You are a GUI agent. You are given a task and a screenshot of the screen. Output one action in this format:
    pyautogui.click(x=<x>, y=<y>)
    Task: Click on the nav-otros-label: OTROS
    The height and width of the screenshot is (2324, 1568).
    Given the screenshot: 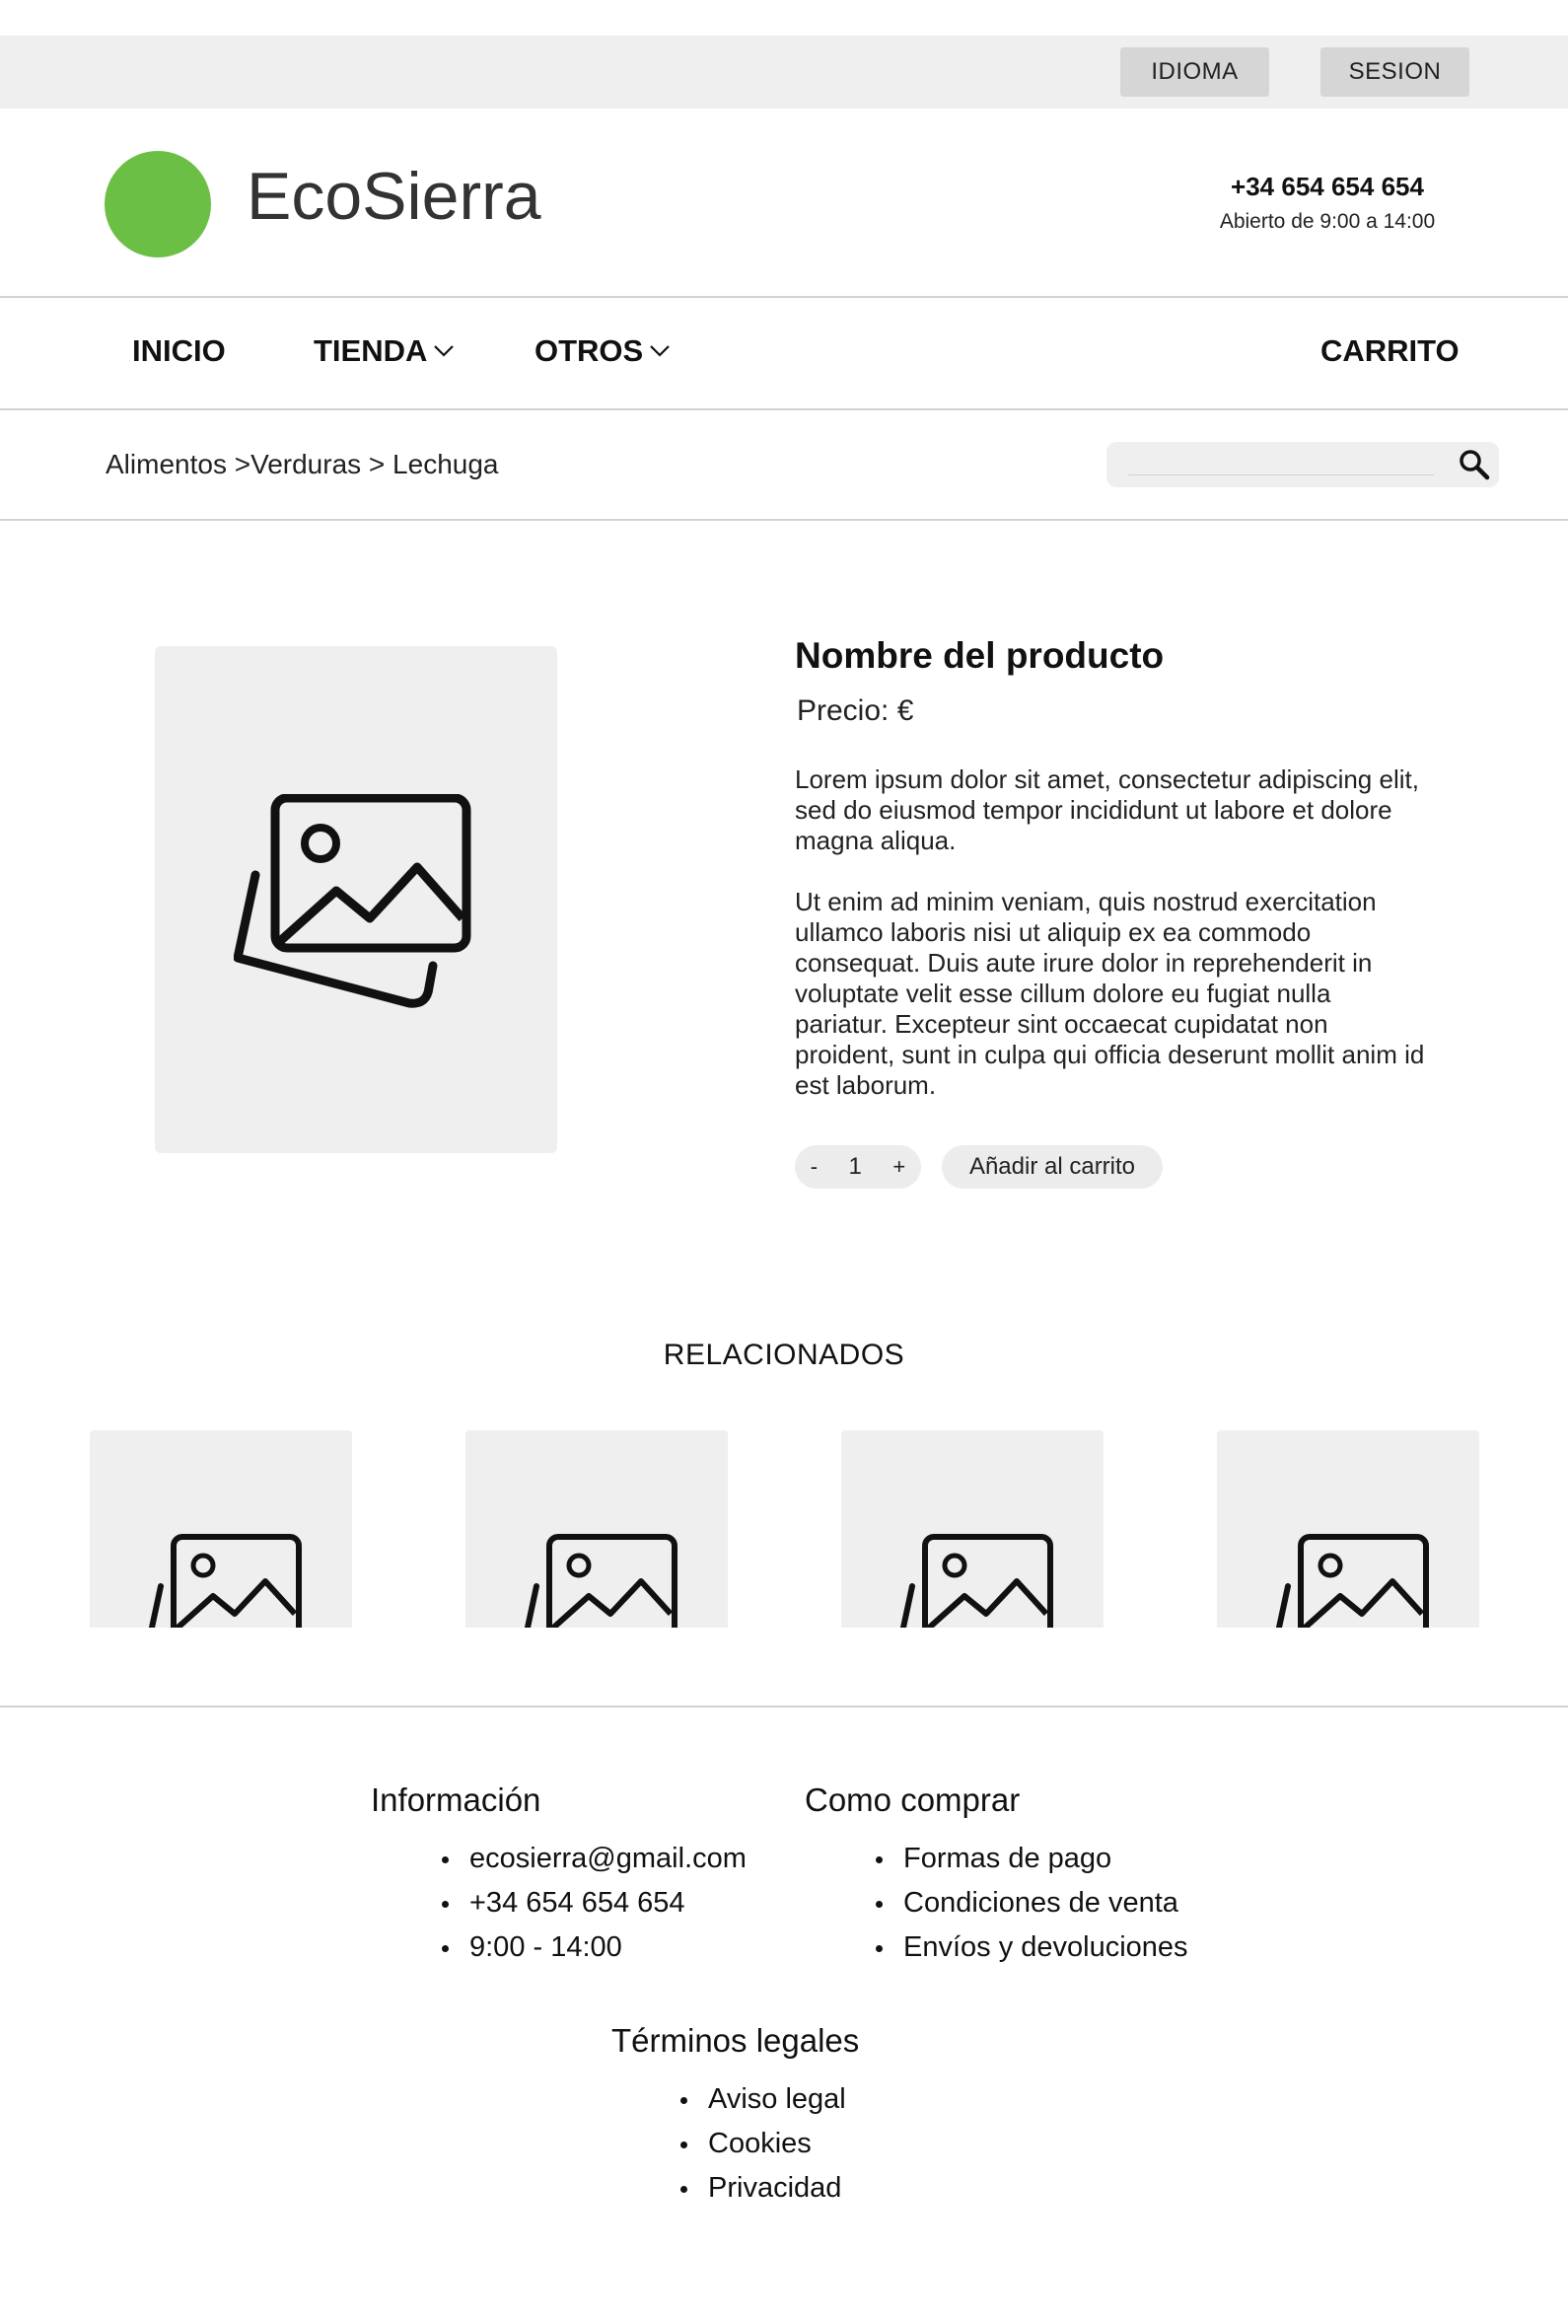 What is the action you would take?
    pyautogui.click(x=589, y=350)
    